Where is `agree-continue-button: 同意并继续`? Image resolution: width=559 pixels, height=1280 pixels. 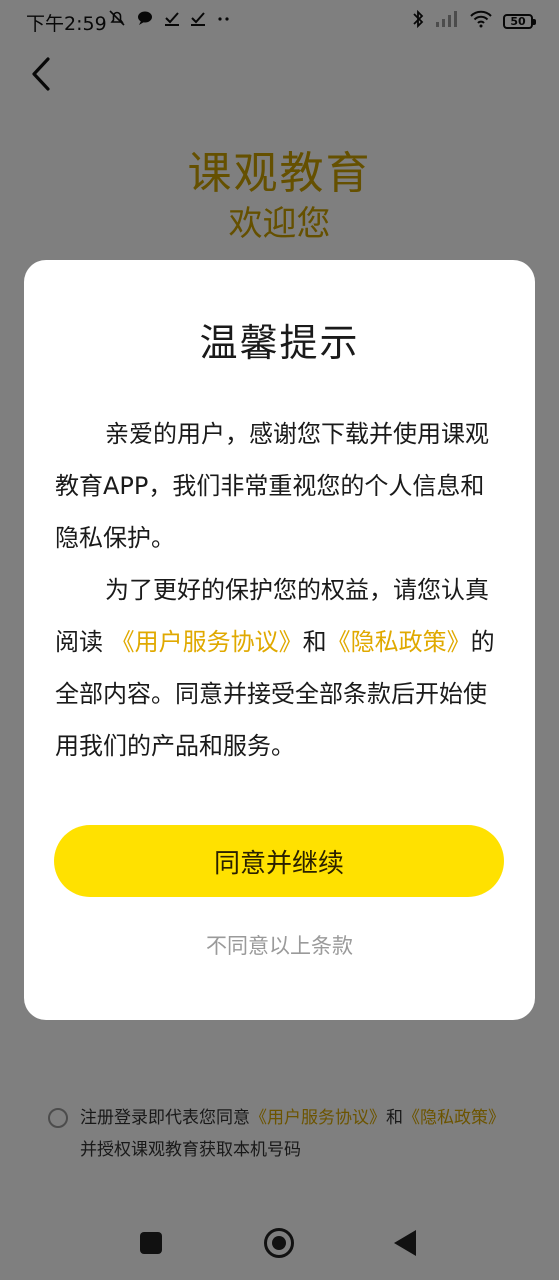 agree-continue-button: 同意并继续 is located at coordinates (279, 861).